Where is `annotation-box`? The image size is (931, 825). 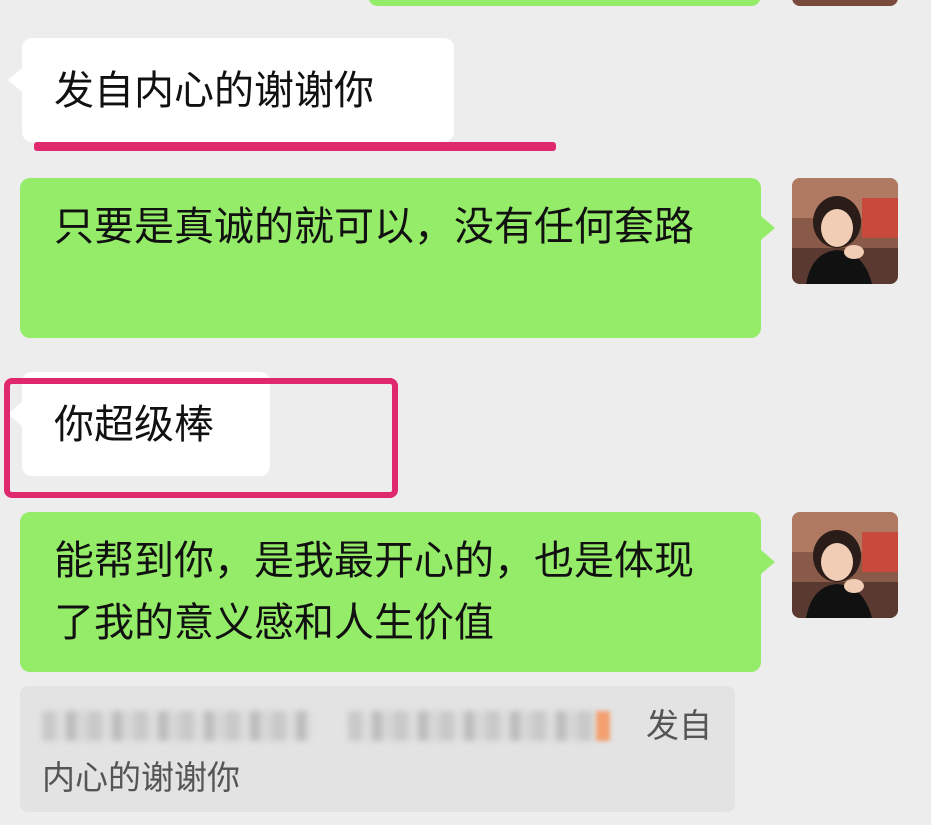 annotation-box is located at coordinates (201, 438).